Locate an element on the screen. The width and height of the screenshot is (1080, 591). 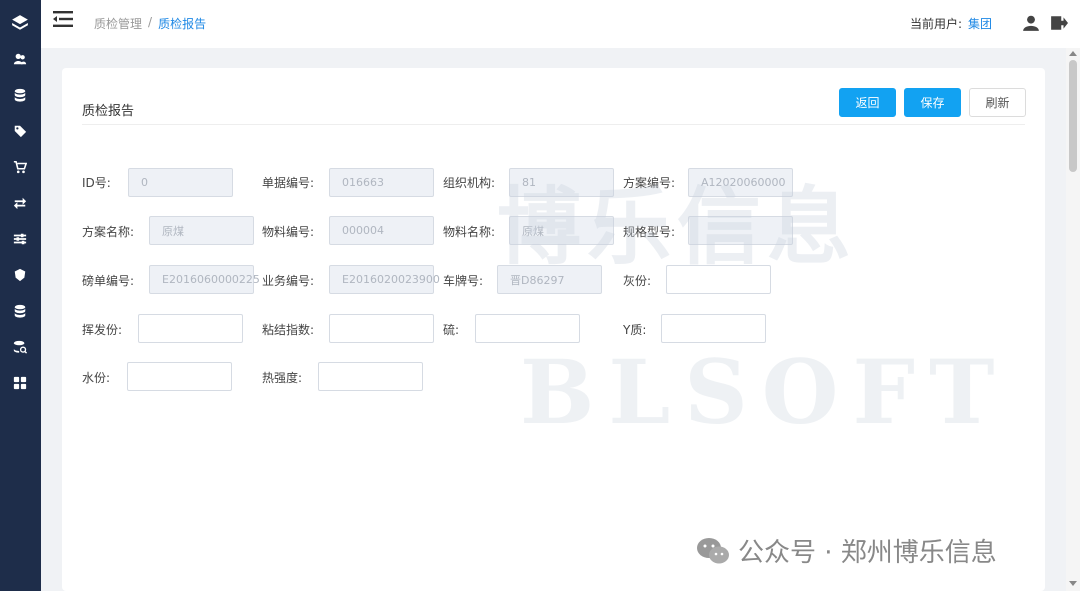
y-input is located at coordinates (713, 328).